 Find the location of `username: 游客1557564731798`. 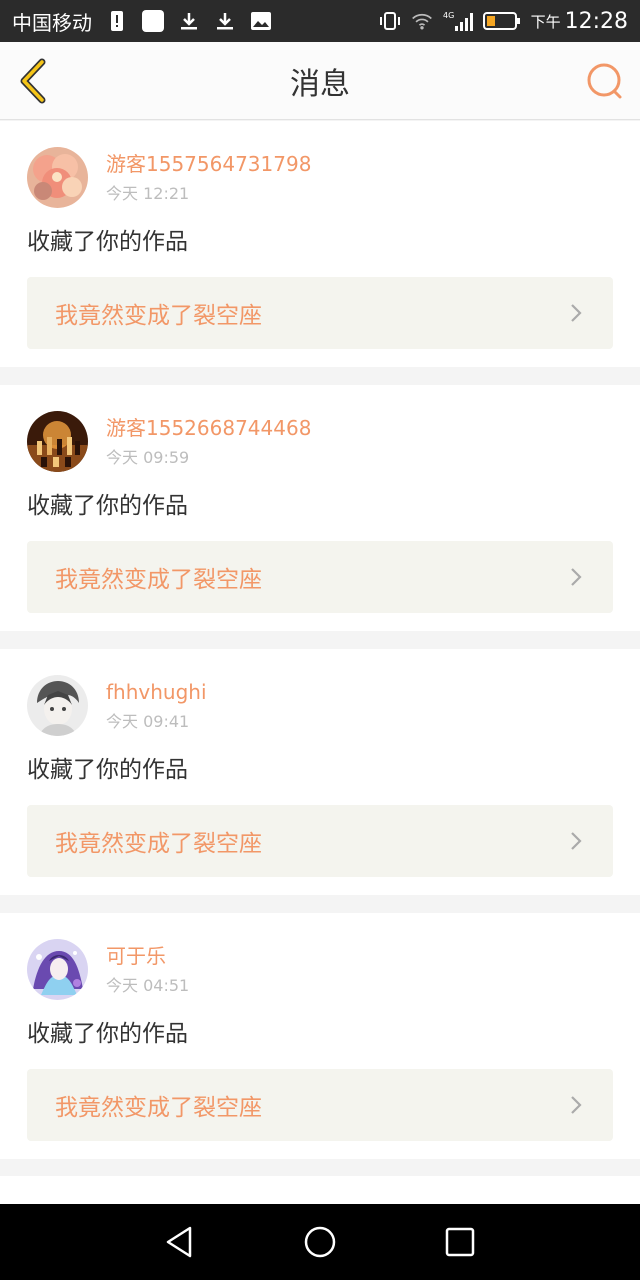

username: 游客1557564731798 is located at coordinates (208, 164).